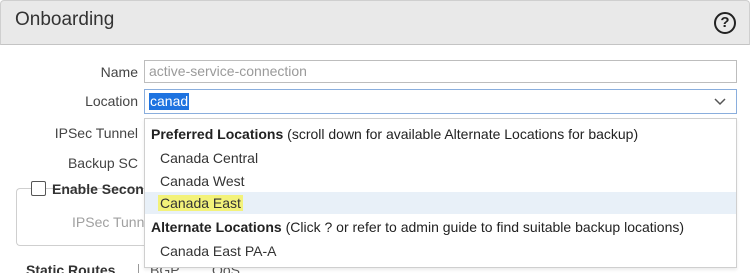 The height and width of the screenshot is (273, 750). What do you see at coordinates (440, 71) in the screenshot?
I see `name-field: active-service-connection` at bounding box center [440, 71].